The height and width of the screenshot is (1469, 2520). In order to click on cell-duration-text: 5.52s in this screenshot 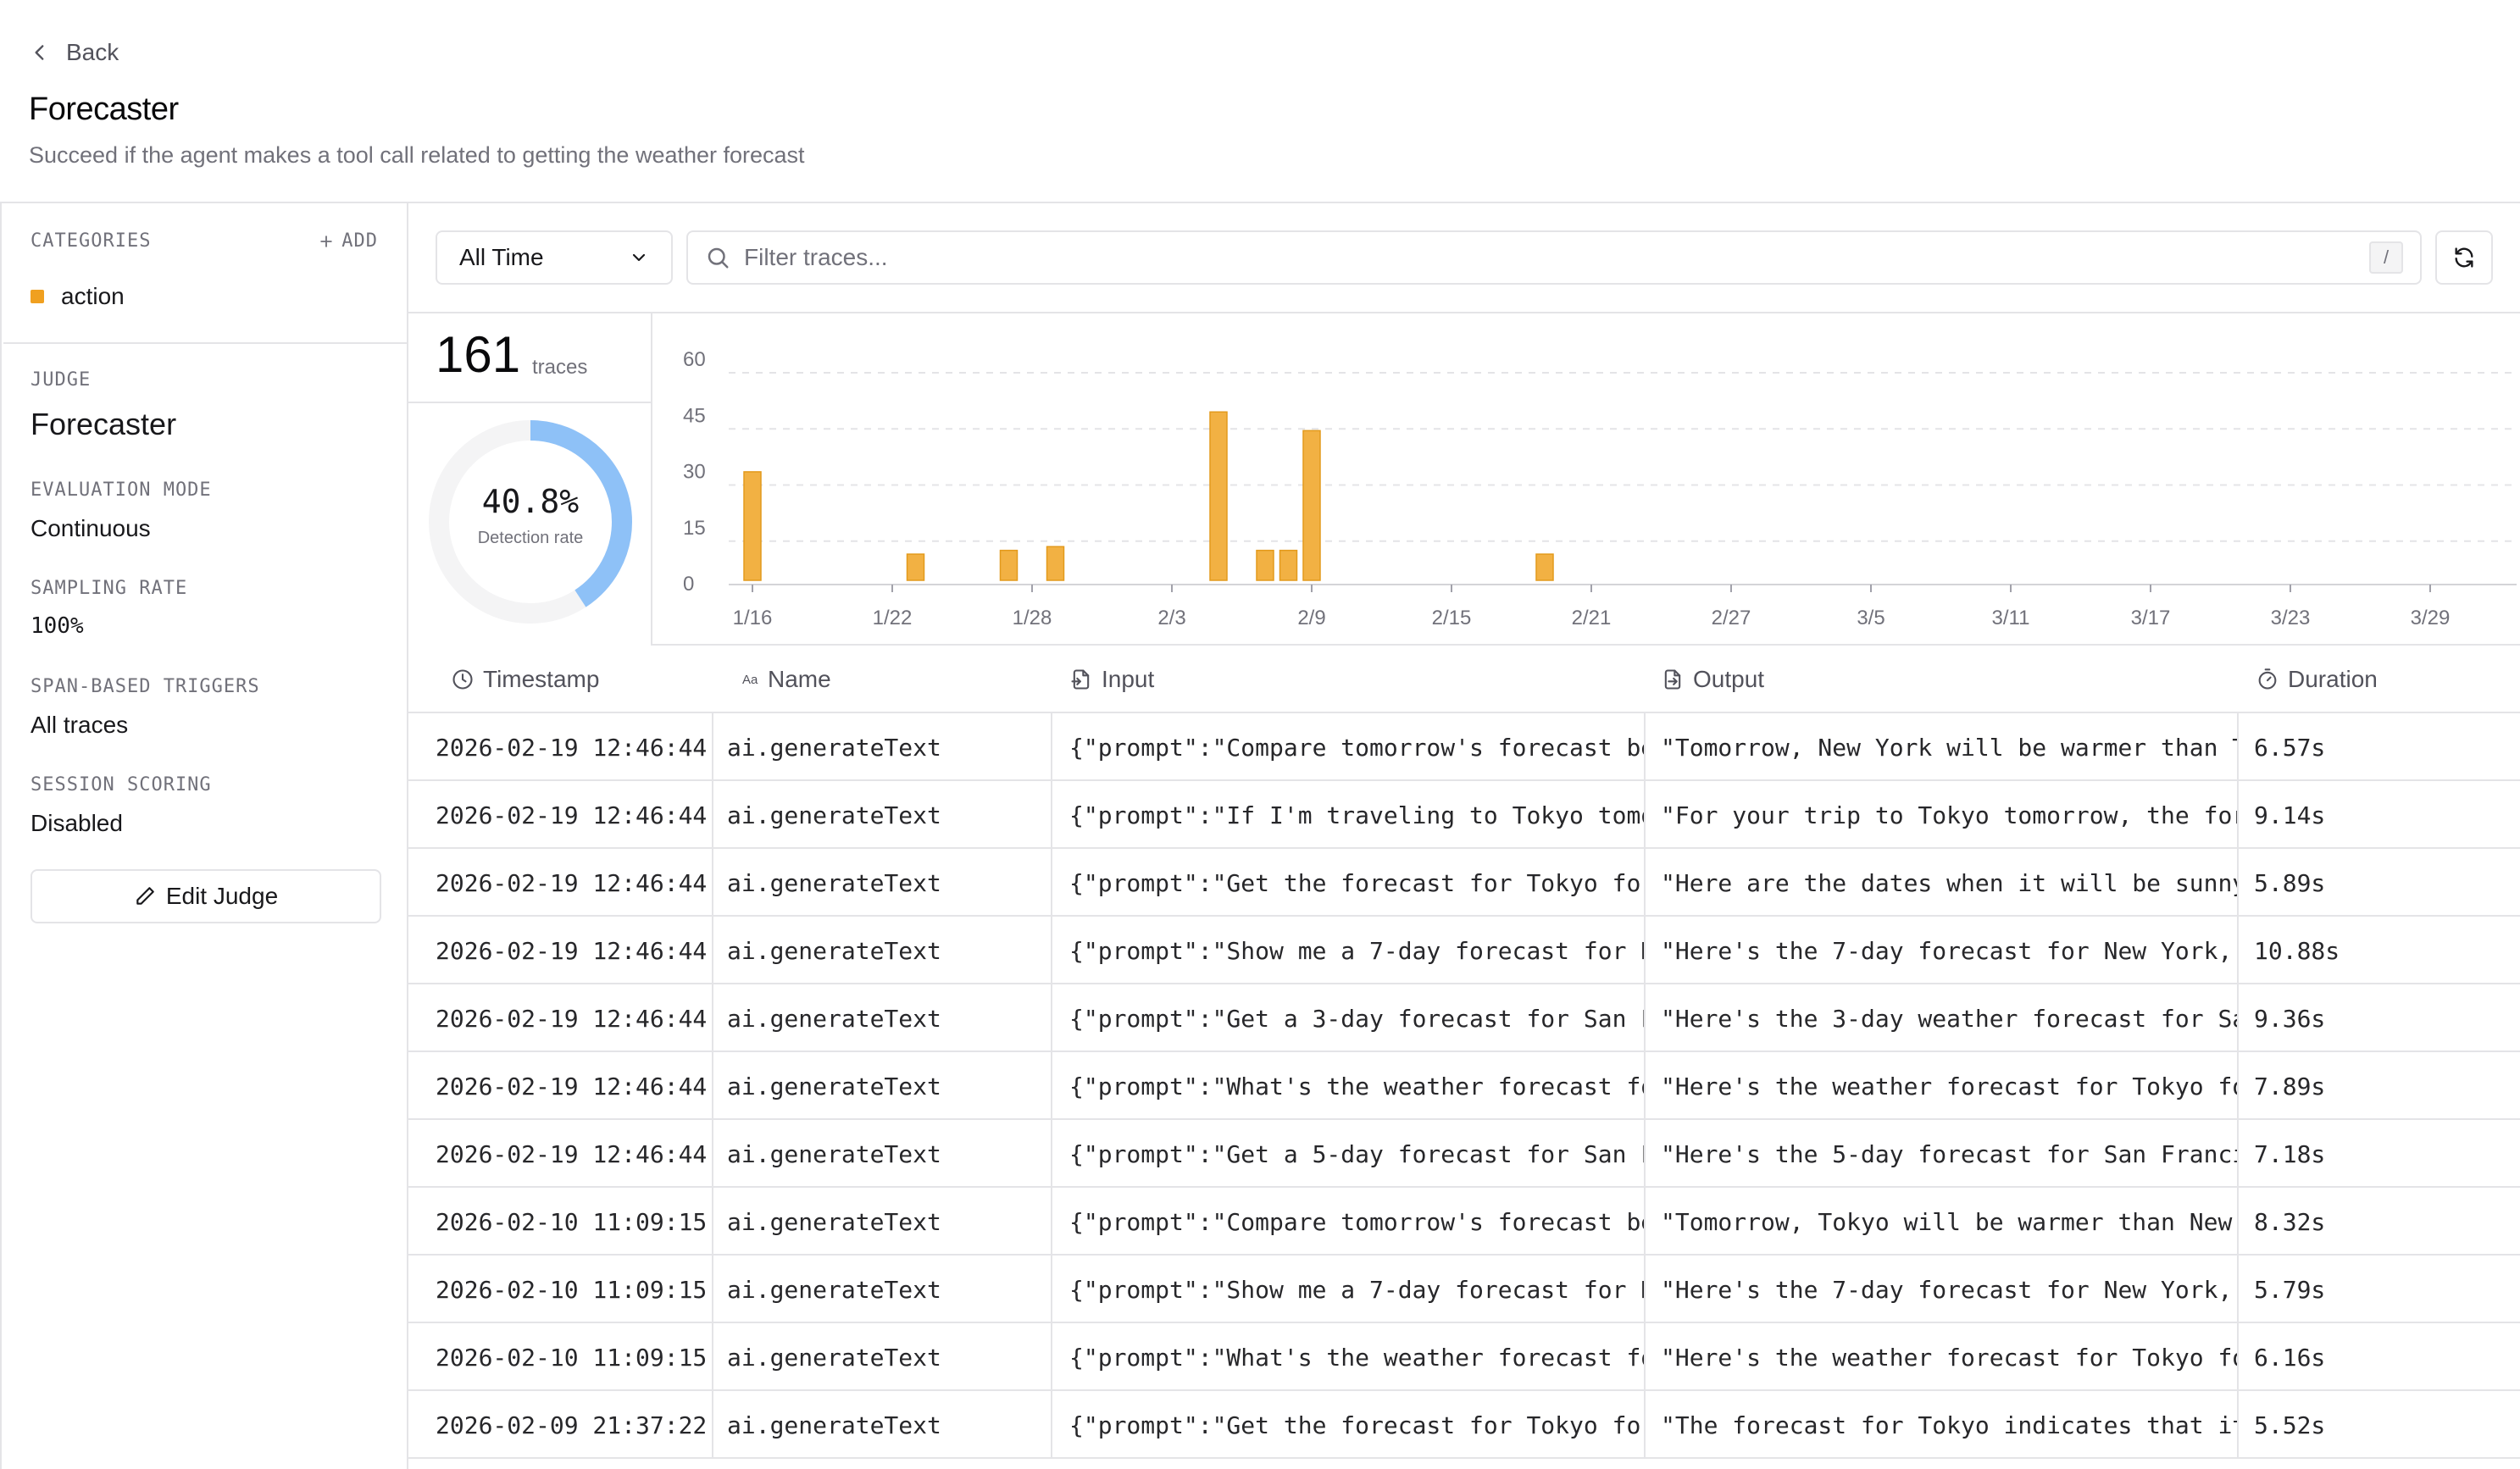, I will do `click(2290, 1425)`.